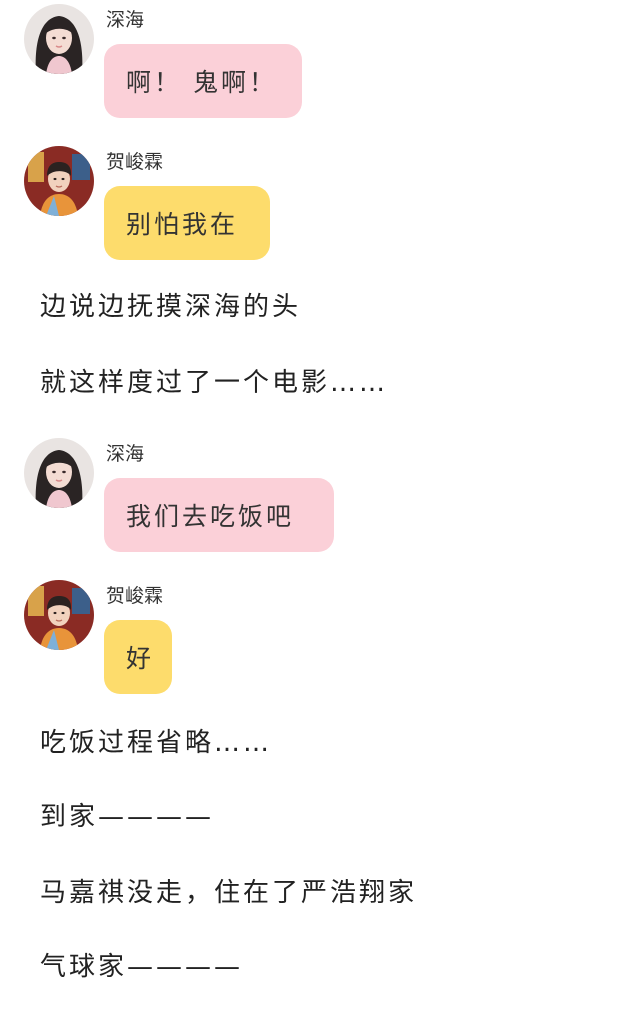 The height and width of the screenshot is (1018, 640). Describe the element at coordinates (219, 515) in the screenshot. I see `message-bubble: 我们去吃饭吧` at that location.